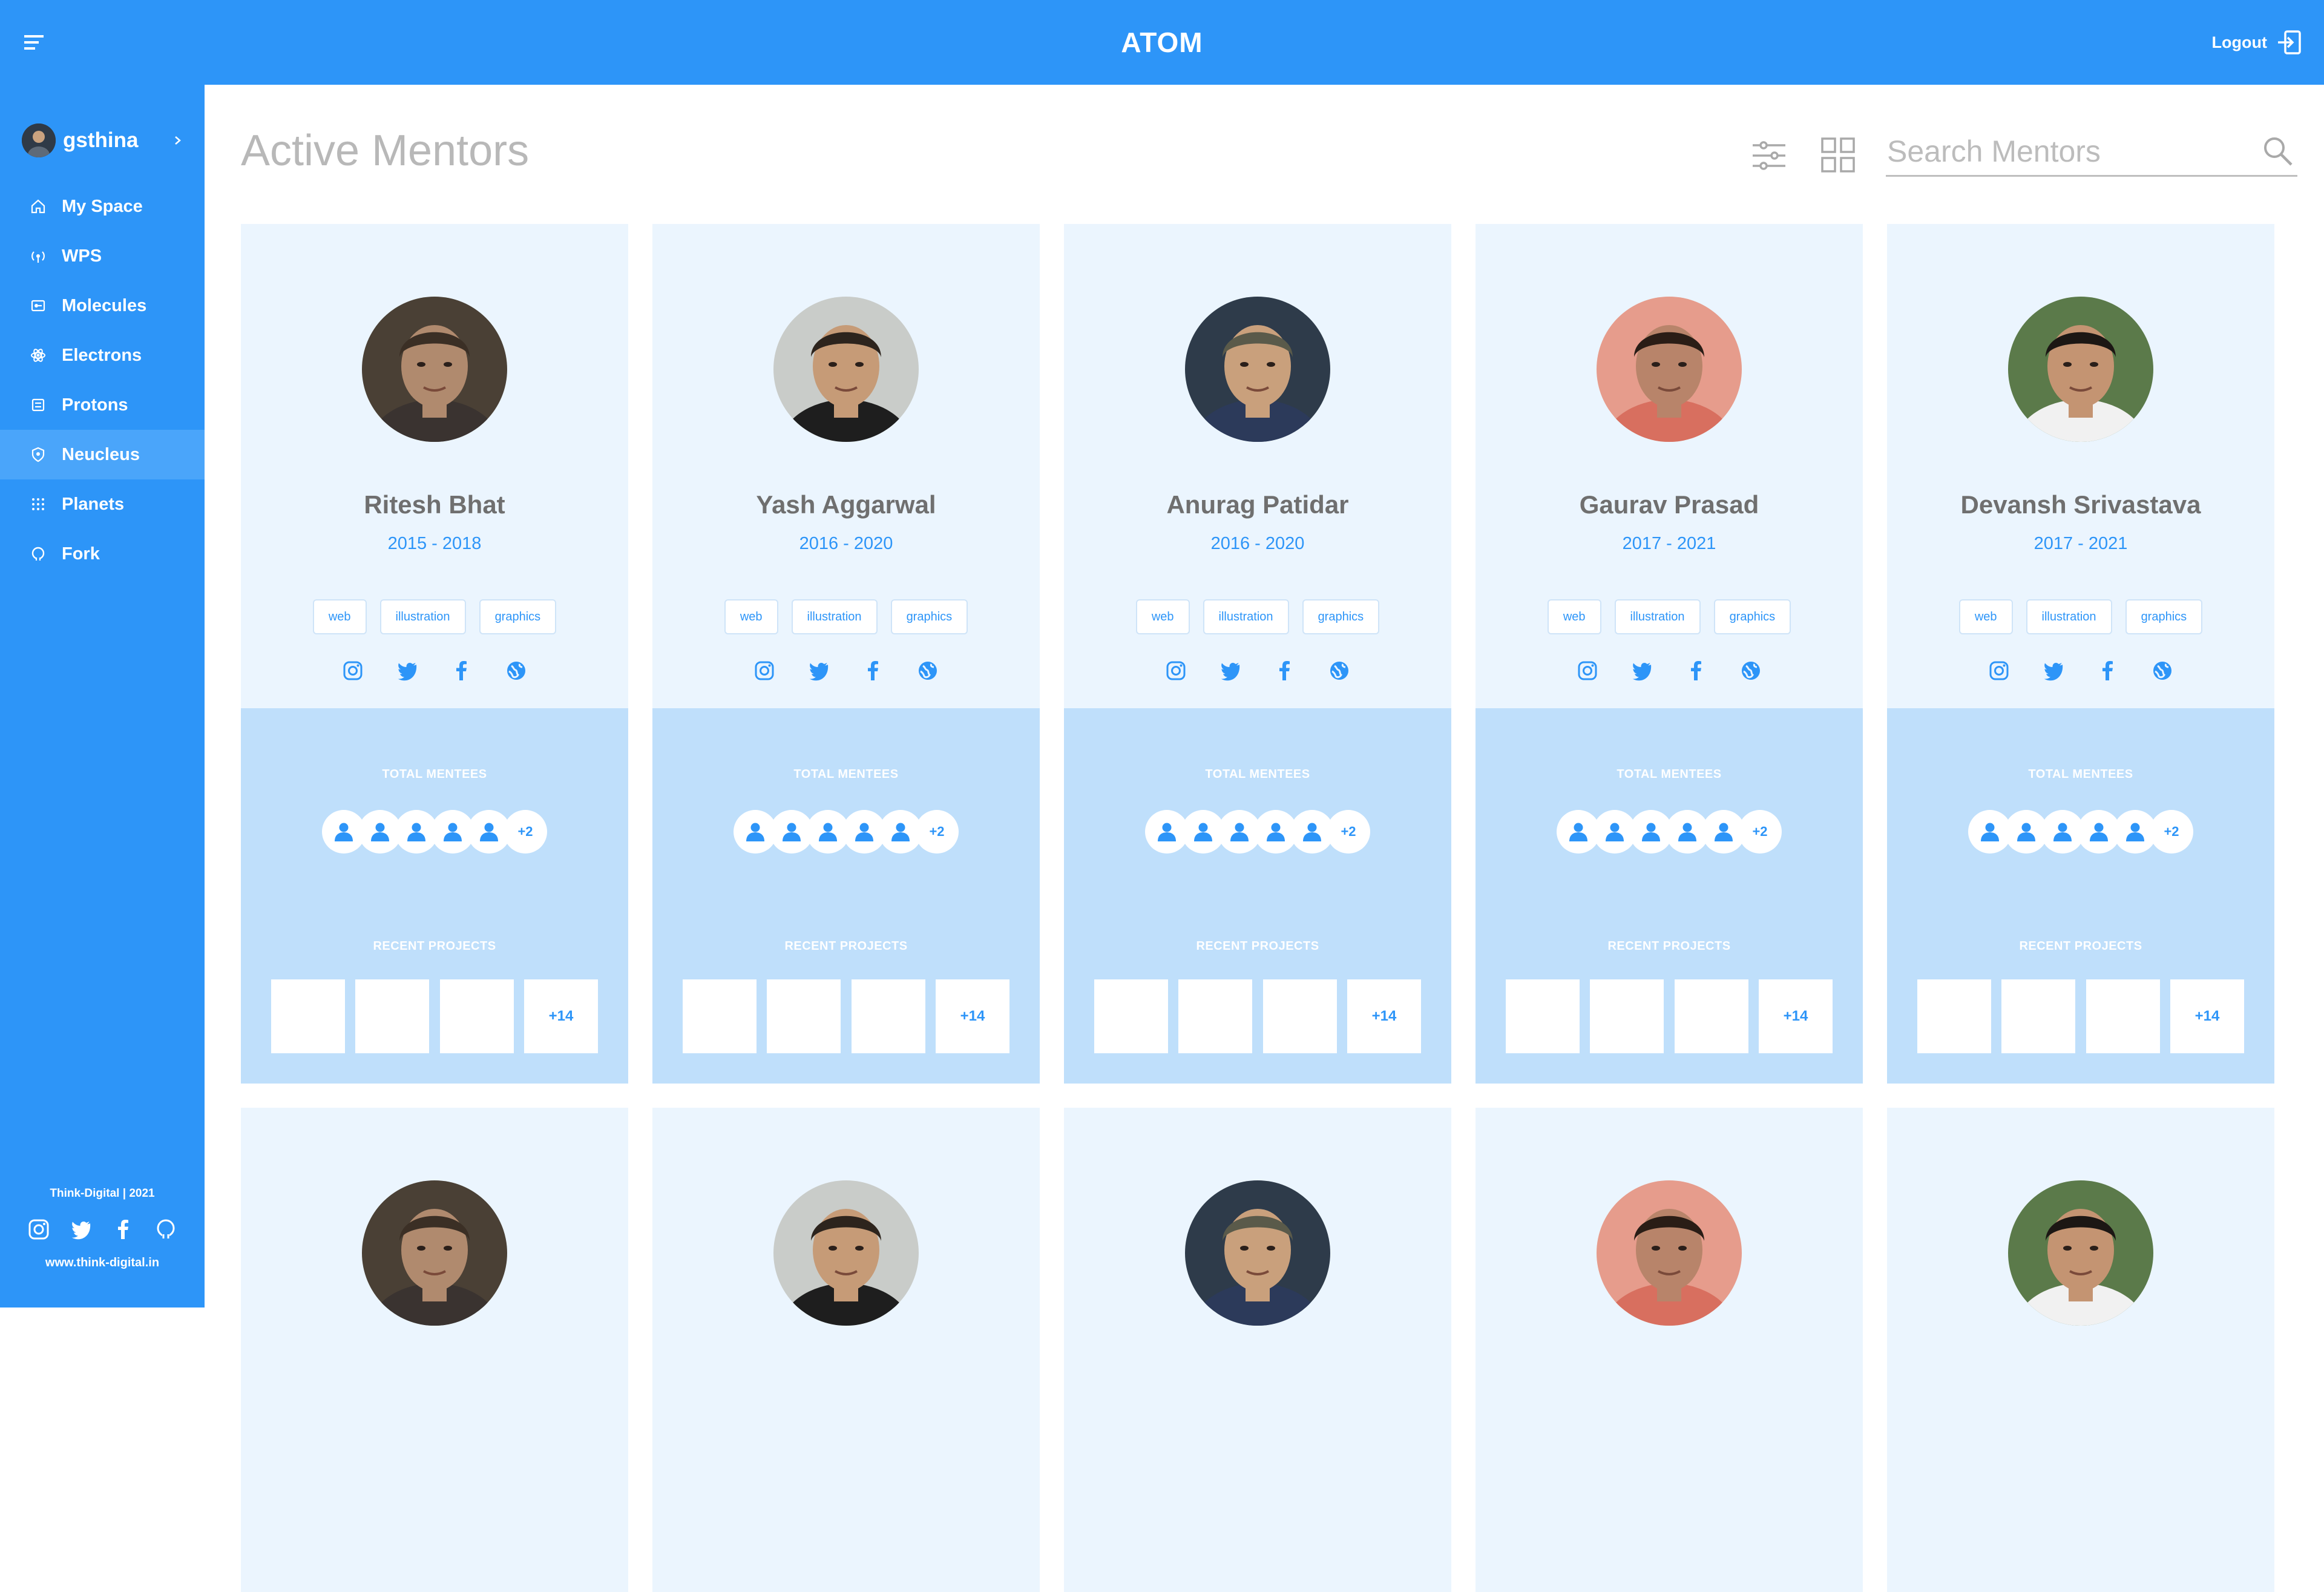 The image size is (2324, 1592). What do you see at coordinates (102, 306) in the screenshot?
I see `sidebar-item-molecules: Molecules` at bounding box center [102, 306].